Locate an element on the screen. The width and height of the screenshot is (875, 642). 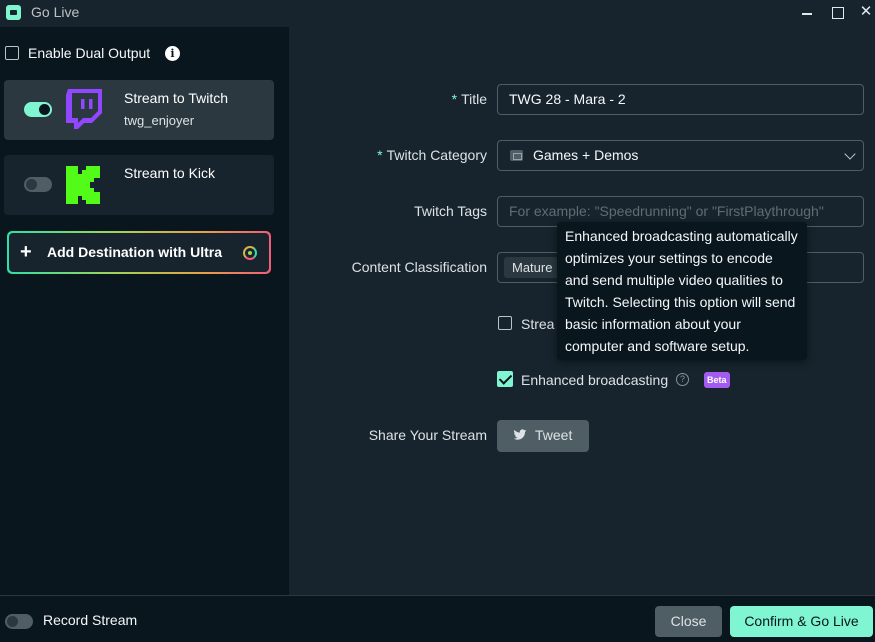
add-destination-inner: + Add Destination with Ultra is located at coordinates (139, 252).